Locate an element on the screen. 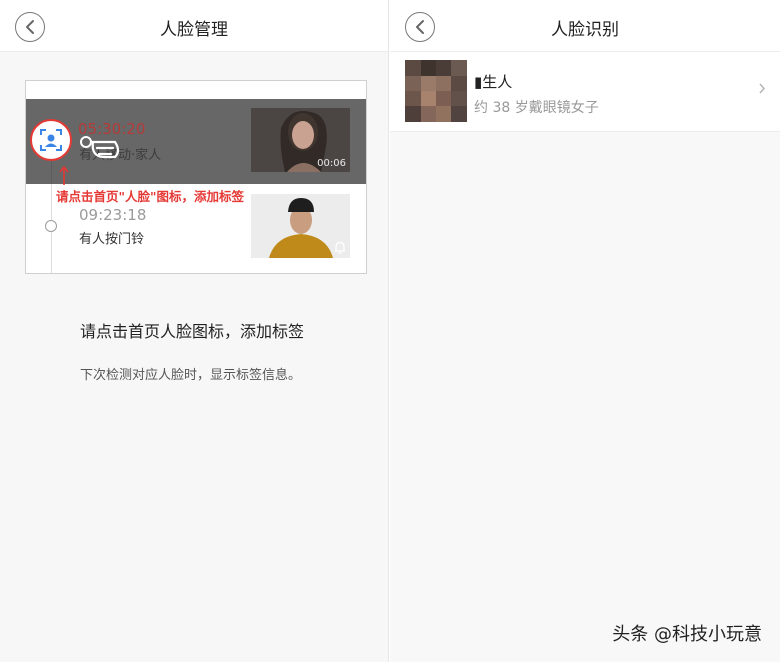 This screenshot has width=780, height=662. video-duration: 00:06 is located at coordinates (331, 163).